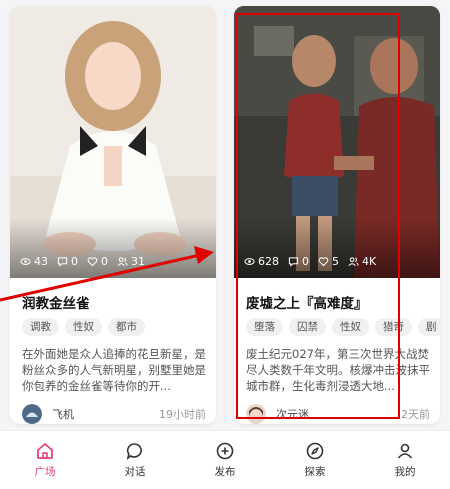 The image size is (450, 489). I want to click on card-meta: 飞机 19小时前, so click(114, 414).